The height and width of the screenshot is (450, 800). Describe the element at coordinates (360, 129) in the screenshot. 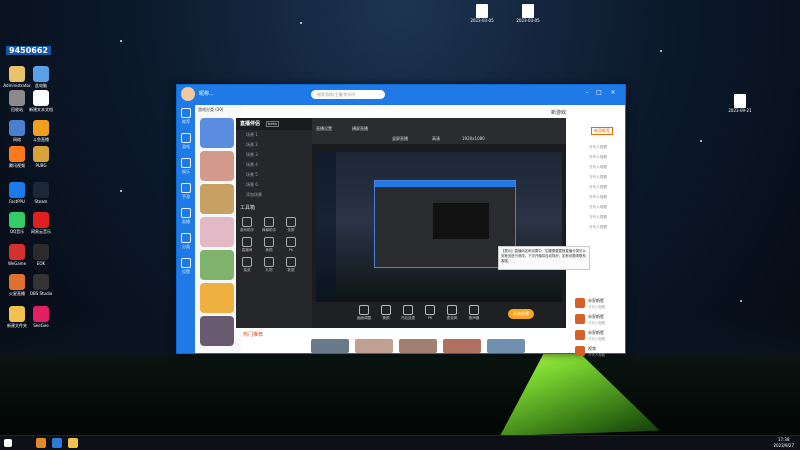

I see `studio-tab: 横屏直播` at that location.